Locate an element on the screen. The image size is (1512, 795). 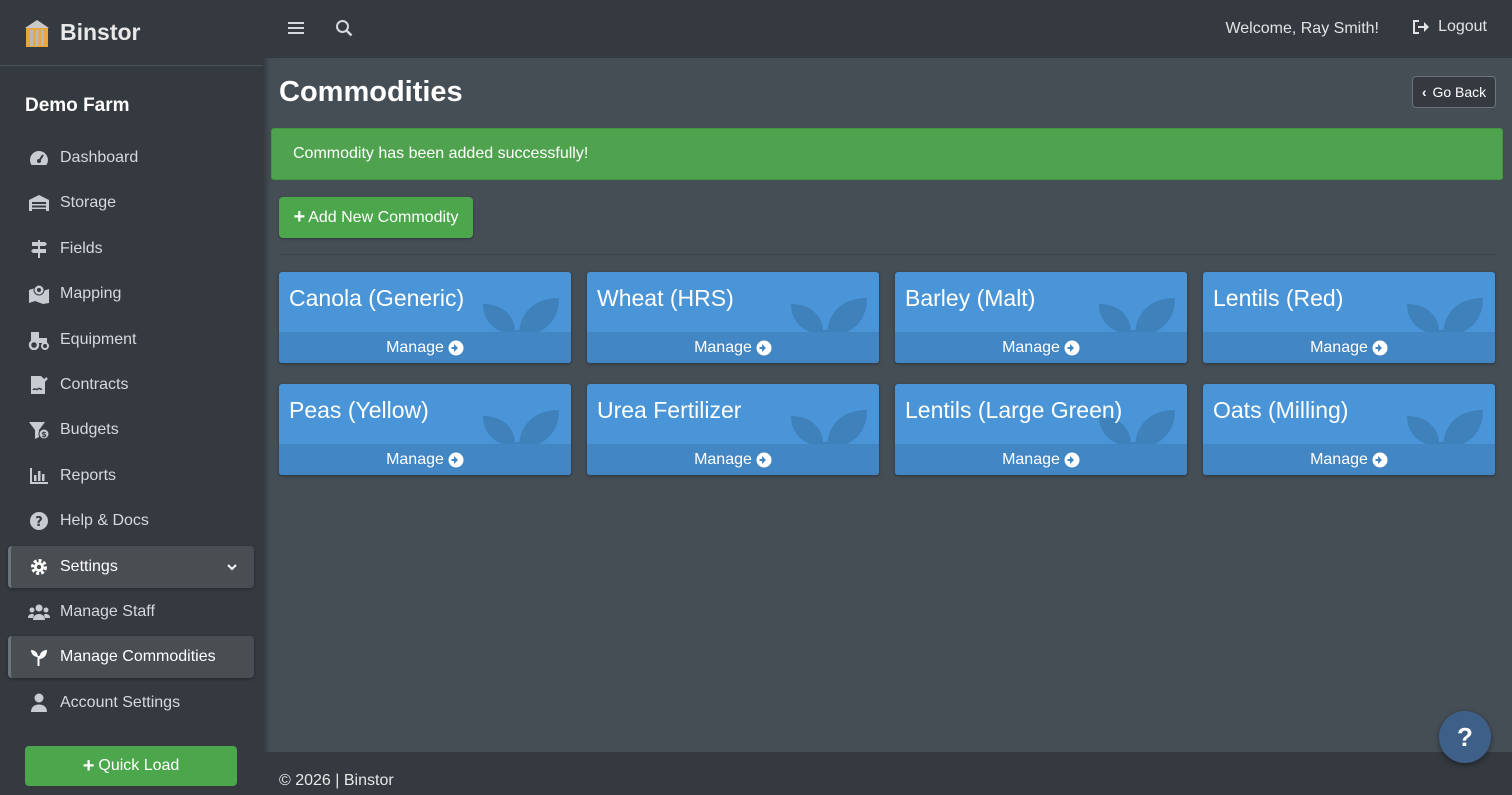
sidebar-item-manage-commodities: Manage Commodities is located at coordinates (131, 657).